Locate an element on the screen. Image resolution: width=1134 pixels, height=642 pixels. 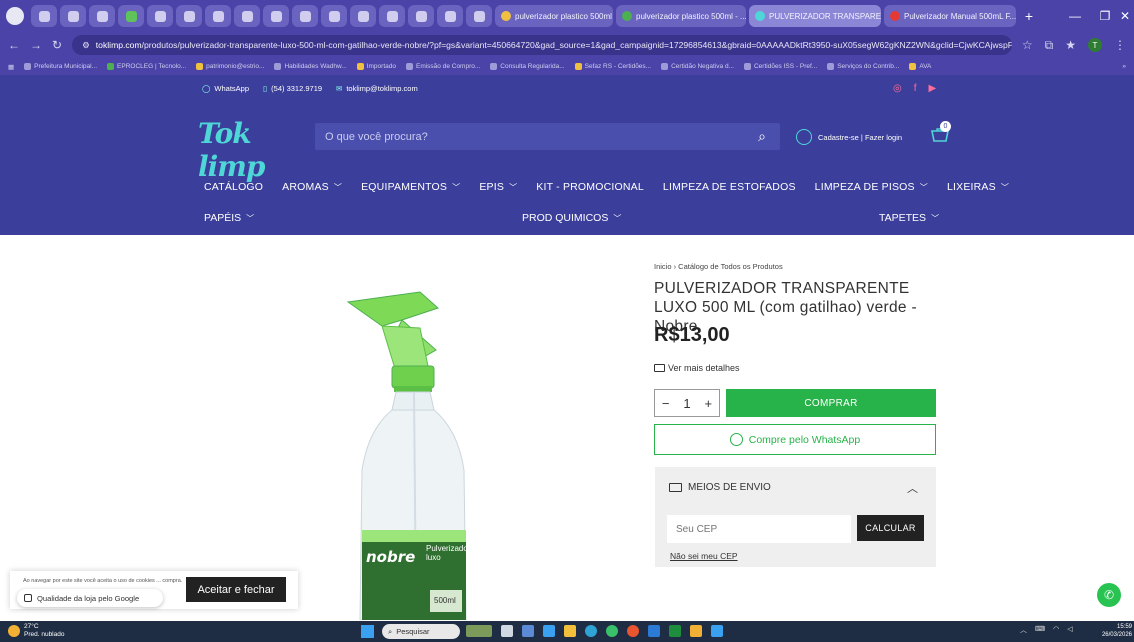
product-image: nobre Pulverizador luxo 500ml is located at coordinates (400, 450).